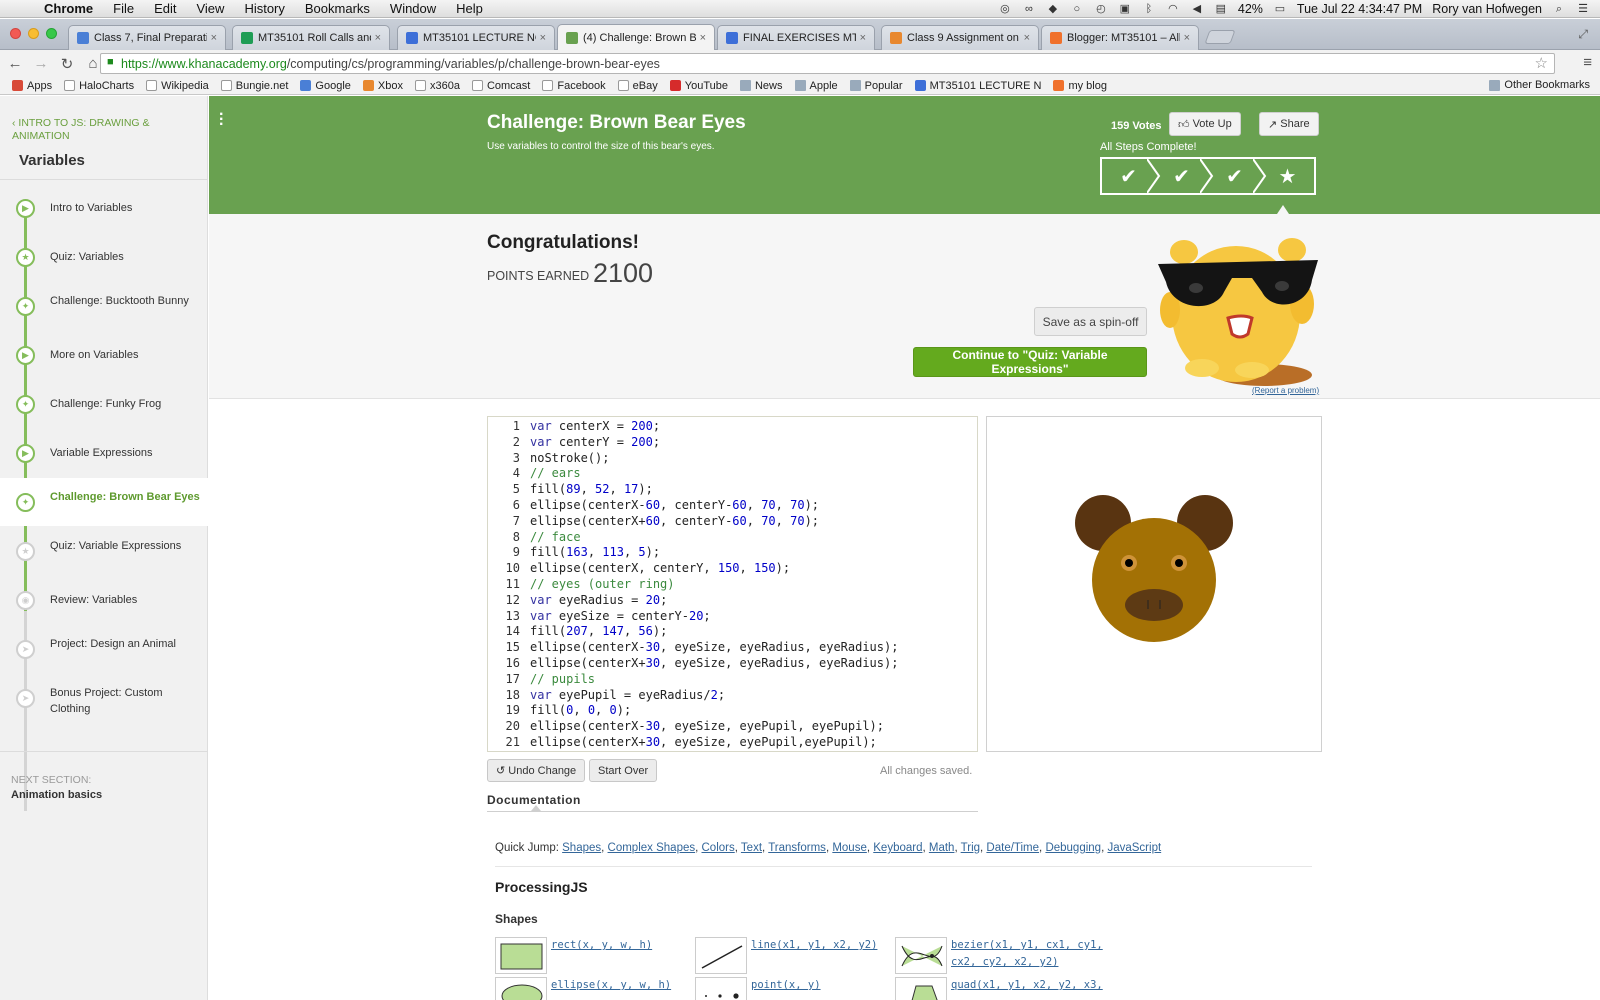  I want to click on battery-percent: 42%, so click(1250, 9).